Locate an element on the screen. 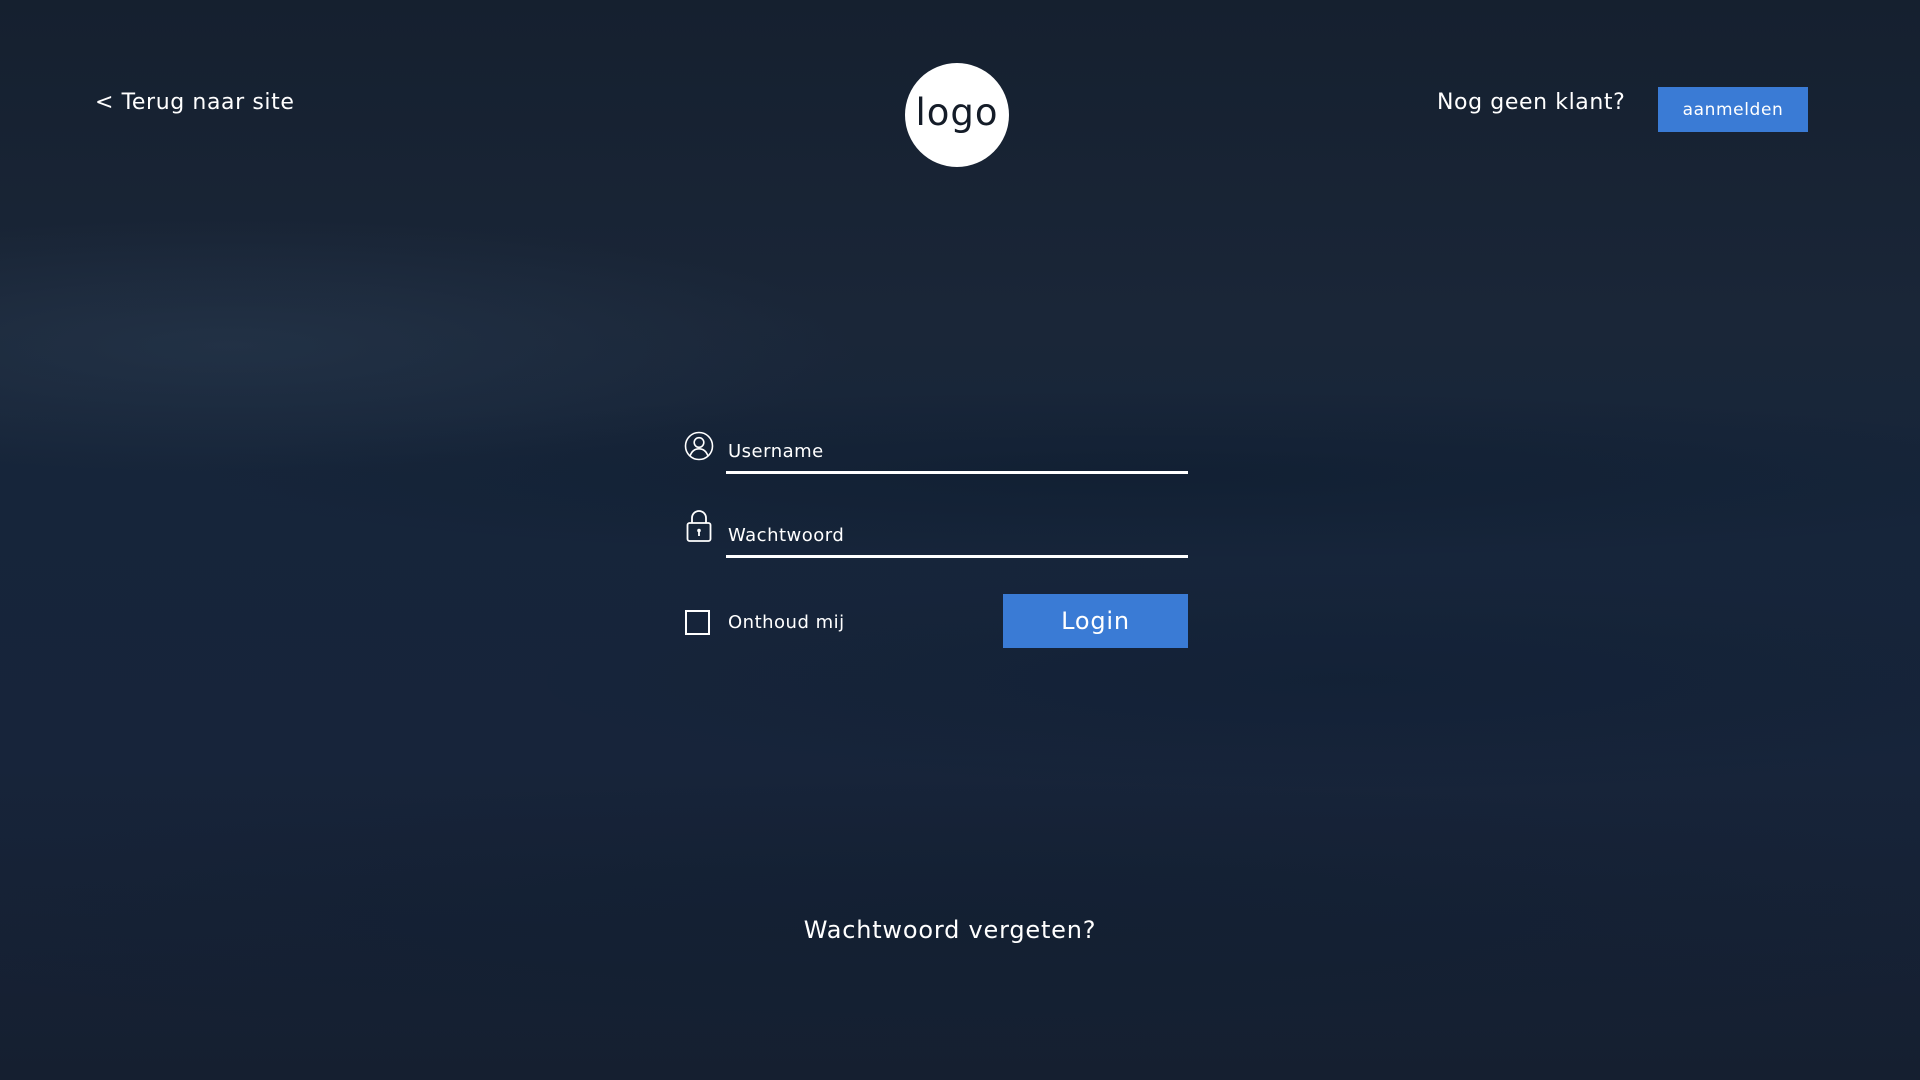 The image size is (1920, 1080). signup-button: aanmelden is located at coordinates (1733, 109).